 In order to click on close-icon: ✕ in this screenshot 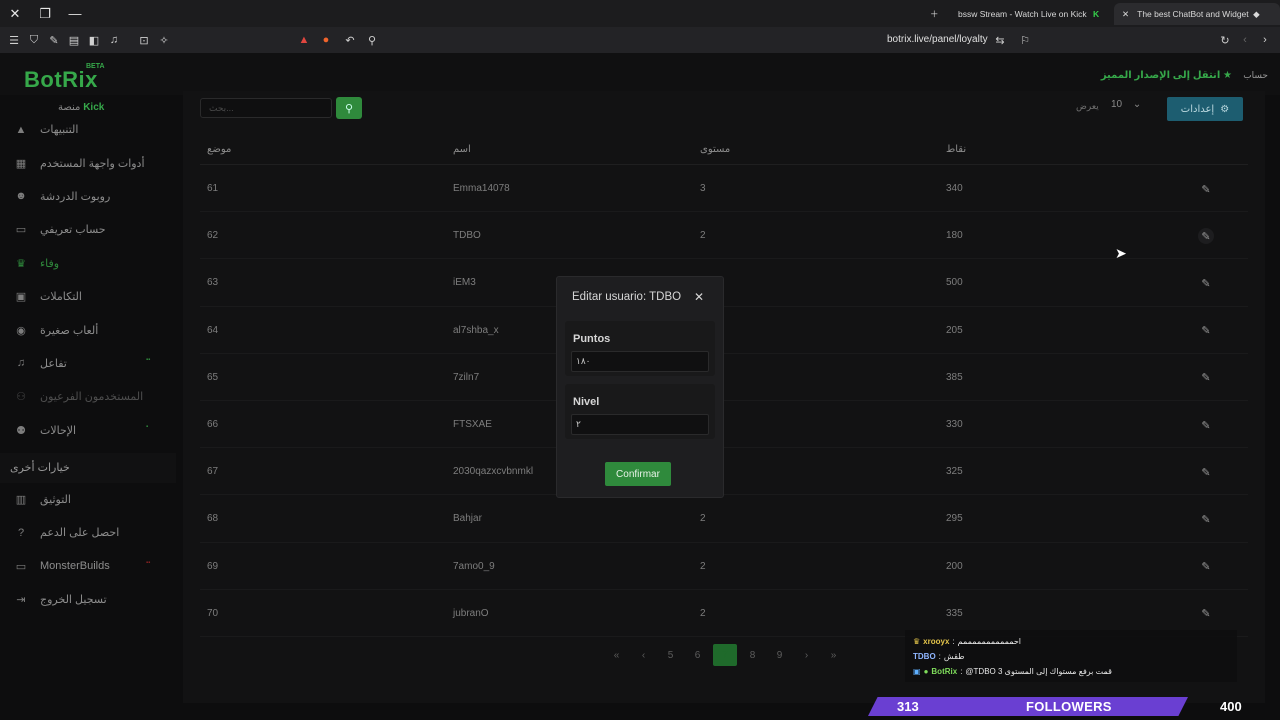, I will do `click(699, 297)`.